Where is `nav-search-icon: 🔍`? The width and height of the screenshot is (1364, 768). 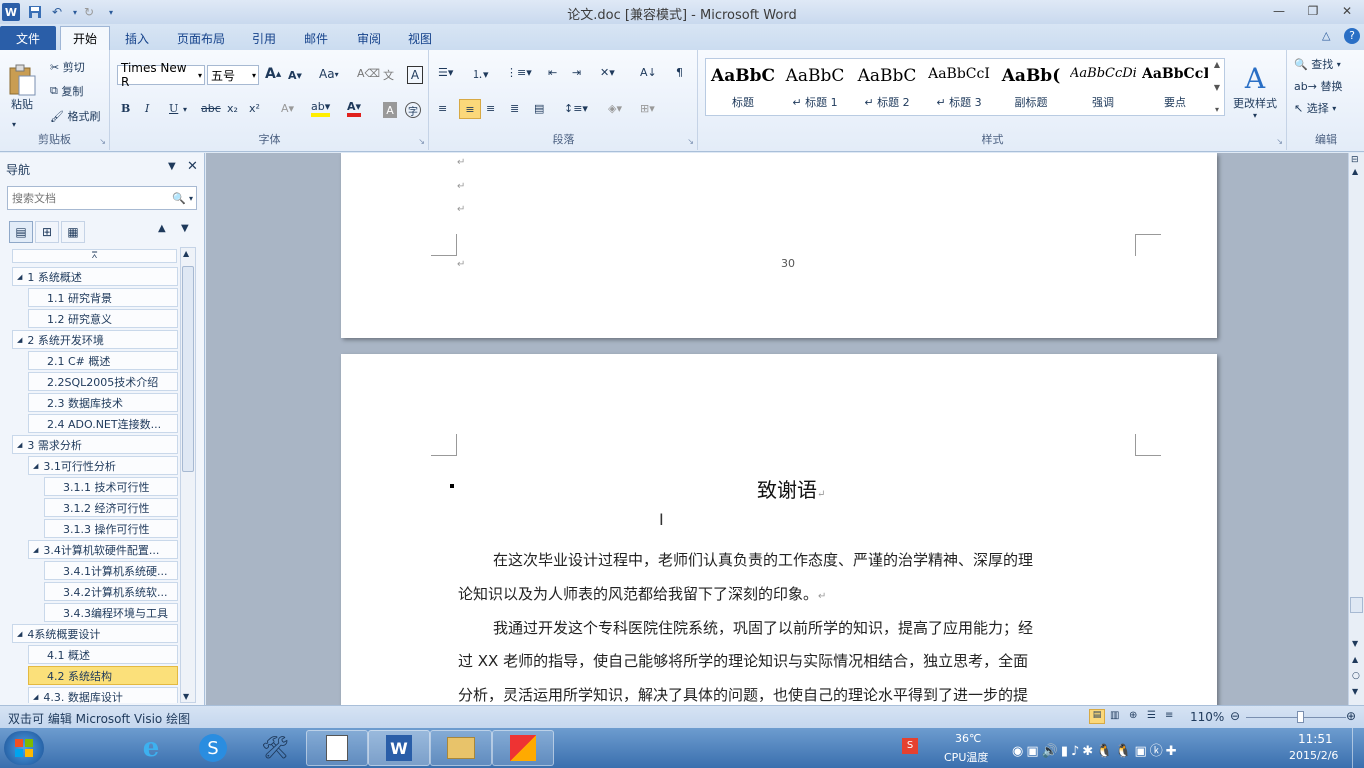 nav-search-icon: 🔍 is located at coordinates (179, 198).